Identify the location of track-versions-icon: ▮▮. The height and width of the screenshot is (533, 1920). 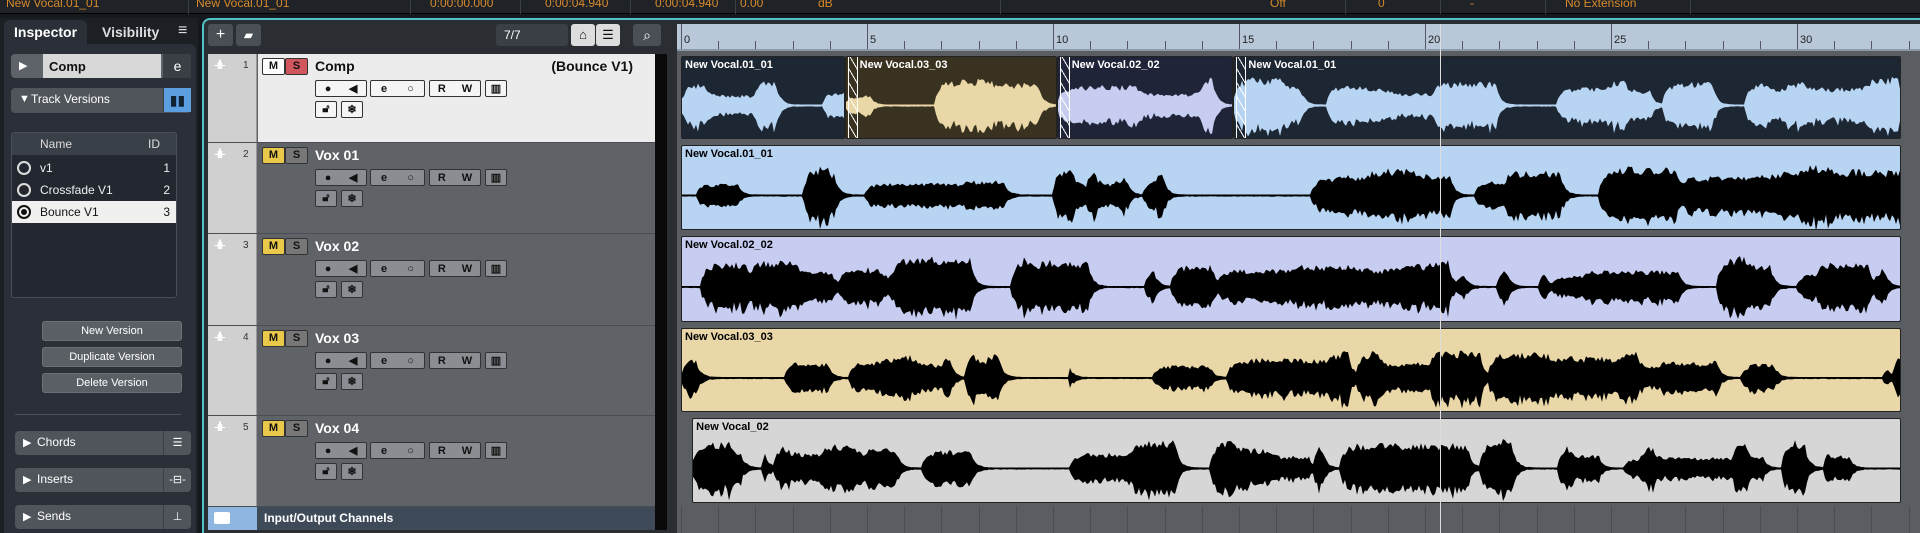
(177, 100).